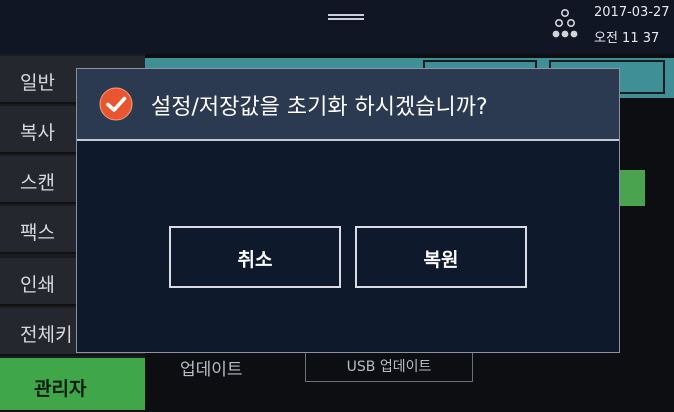 The image size is (674, 412). What do you see at coordinates (627, 38) in the screenshot?
I see `status-time: 오전 11 37` at bounding box center [627, 38].